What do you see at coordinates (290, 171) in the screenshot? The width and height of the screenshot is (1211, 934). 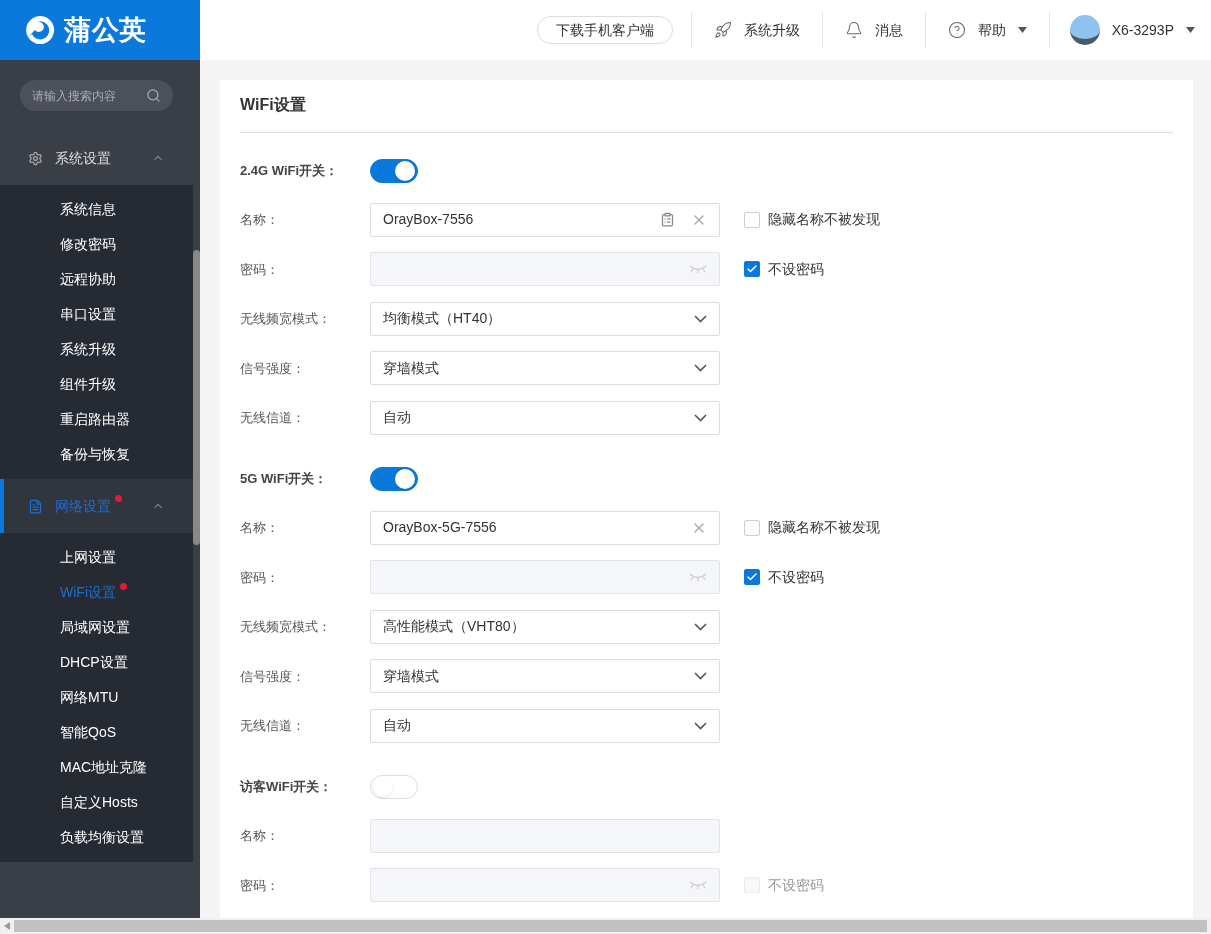 I see `switch-label: 2.4G WiFi开关：` at bounding box center [290, 171].